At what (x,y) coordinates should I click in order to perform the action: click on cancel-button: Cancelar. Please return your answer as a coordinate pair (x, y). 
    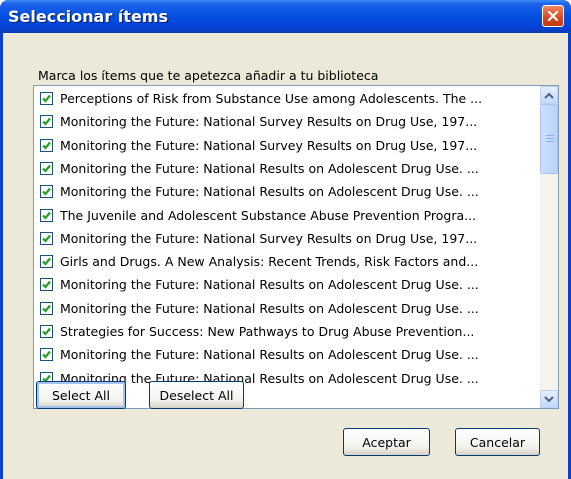
    Looking at the image, I should click on (497, 442).